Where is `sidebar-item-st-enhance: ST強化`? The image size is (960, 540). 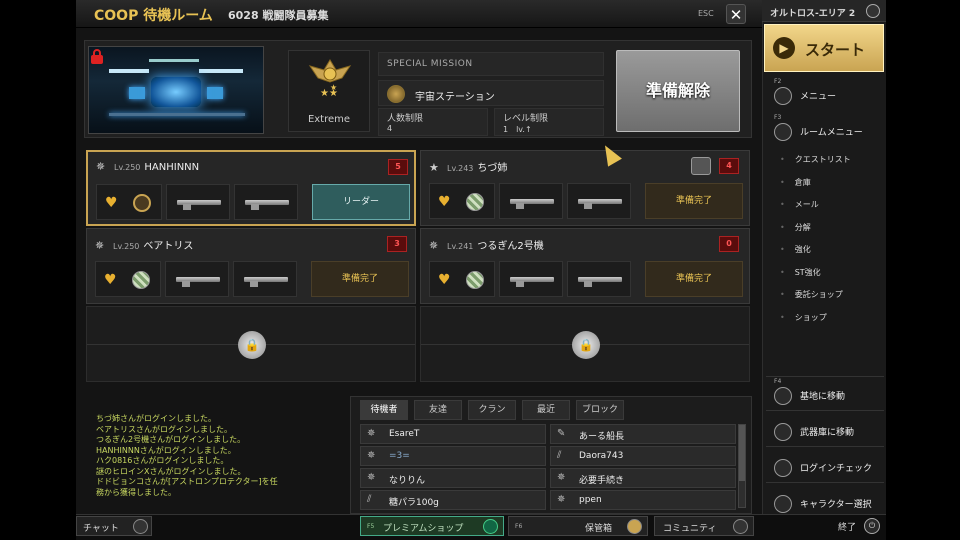
sidebar-item-st-enhance: ST強化 is located at coordinates (800, 272).